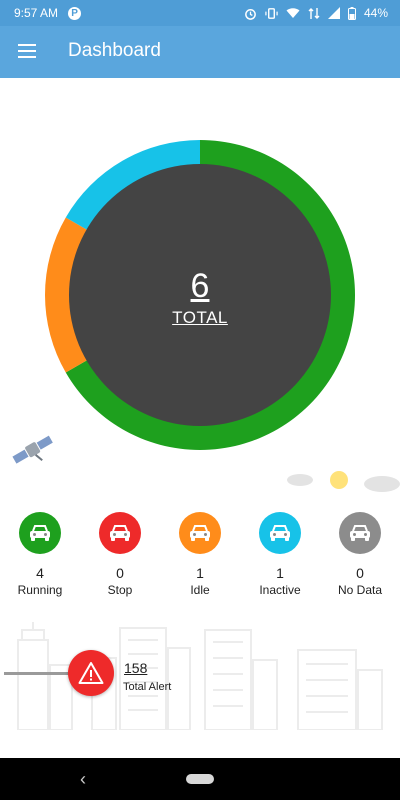 The image size is (400, 800). I want to click on system-nav-bar: ‹, so click(200, 779).